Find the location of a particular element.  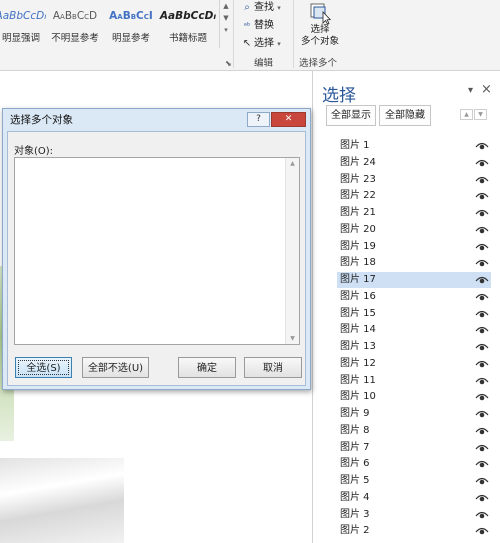

pane-item-label: 图片 20 is located at coordinates (358, 229).